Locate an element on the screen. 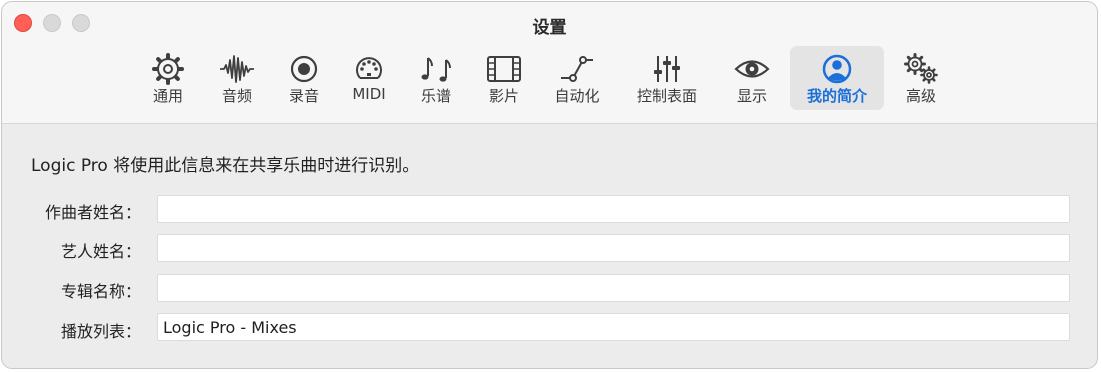 The image size is (1101, 372). tab-label: 控制表面 is located at coordinates (666, 96).